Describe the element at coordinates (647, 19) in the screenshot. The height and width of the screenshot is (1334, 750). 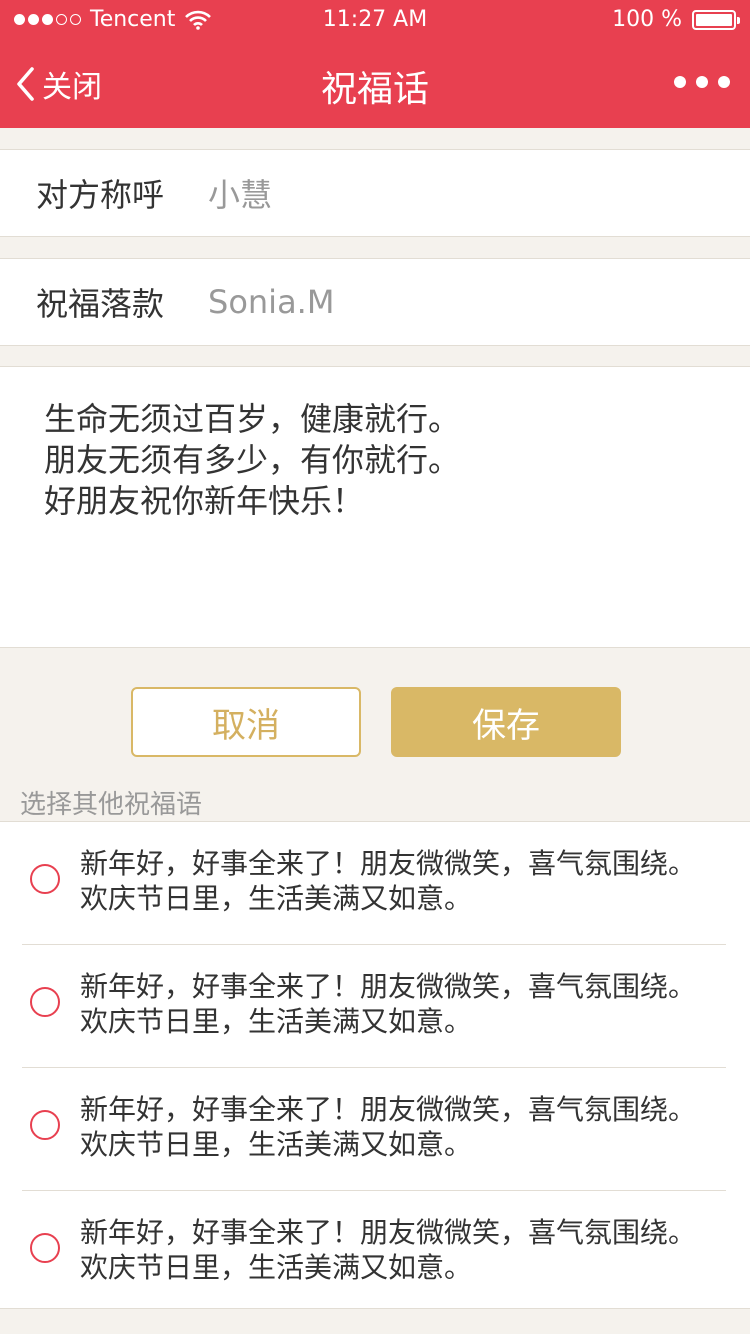
I see `battery-percent: 100 %` at that location.